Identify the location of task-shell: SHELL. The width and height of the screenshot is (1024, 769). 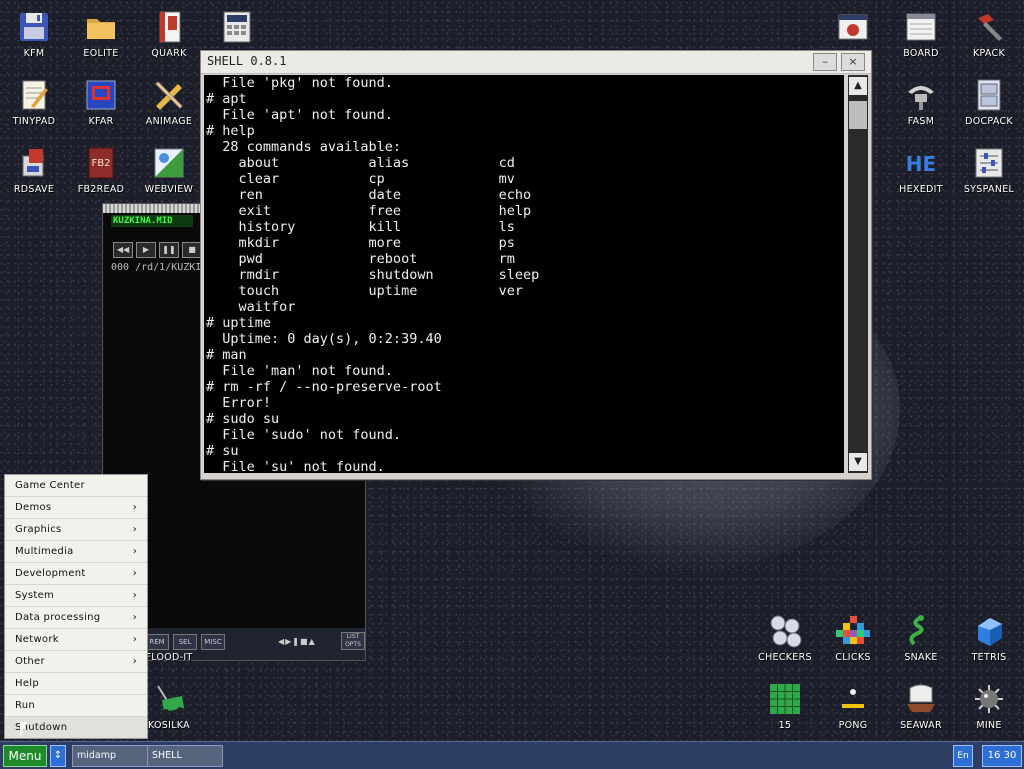
(185, 756).